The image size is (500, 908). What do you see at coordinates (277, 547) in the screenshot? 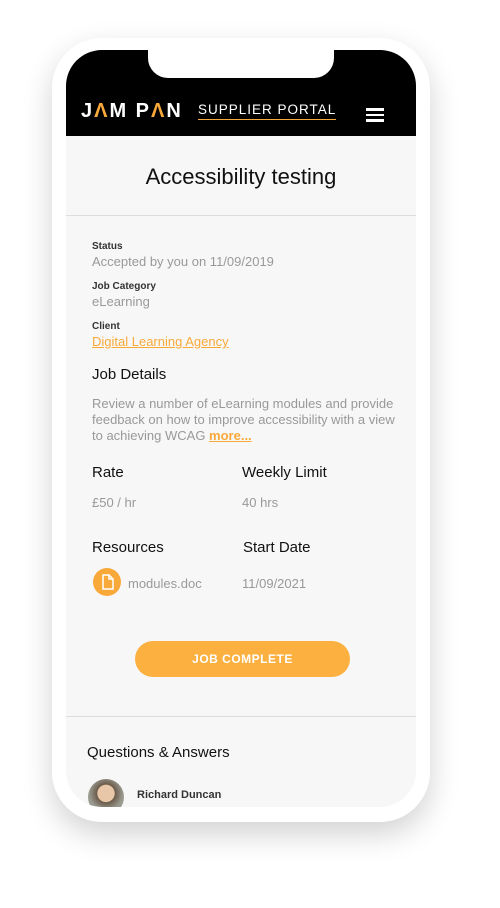
I see `start-date-label: Start Date` at bounding box center [277, 547].